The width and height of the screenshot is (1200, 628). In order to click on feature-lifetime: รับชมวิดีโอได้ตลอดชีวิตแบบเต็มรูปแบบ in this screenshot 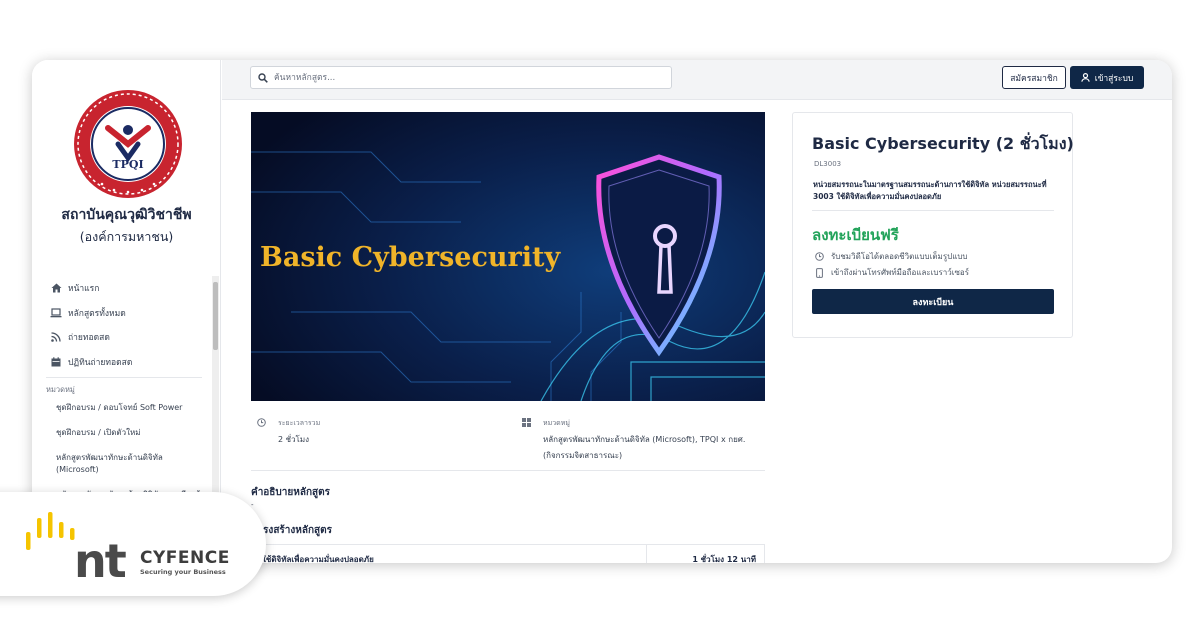, I will do `click(890, 256)`.